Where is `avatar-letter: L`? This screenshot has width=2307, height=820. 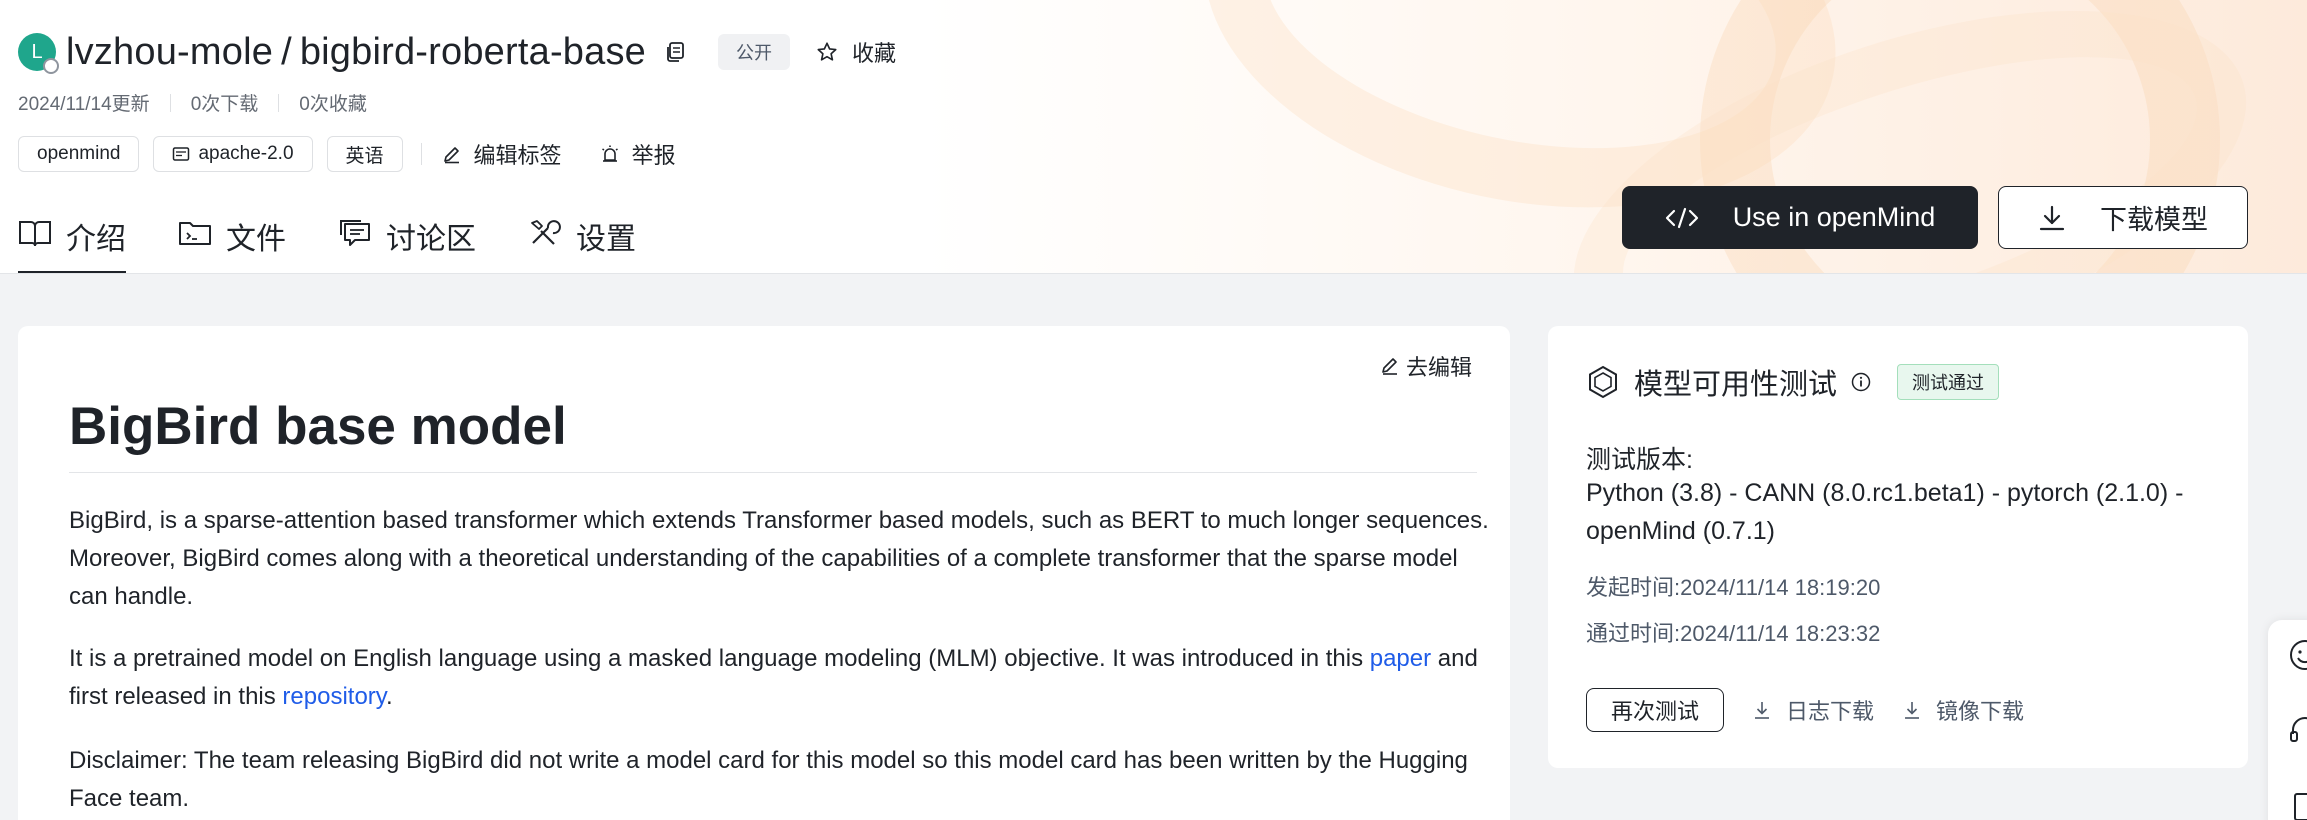
avatar-letter: L is located at coordinates (37, 51).